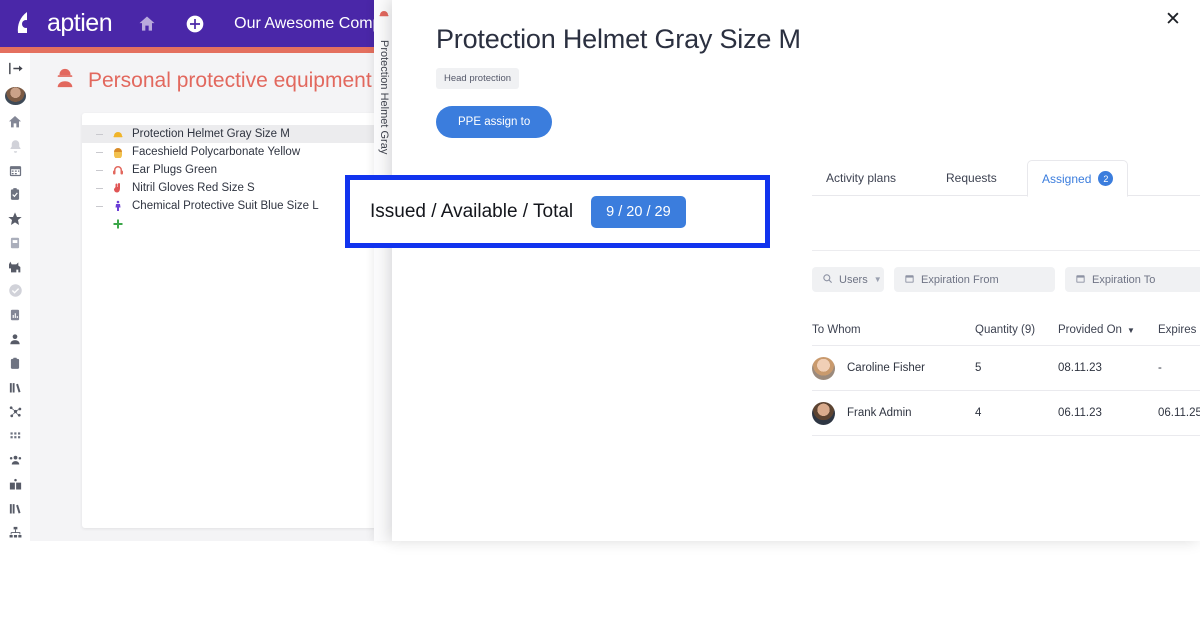  Describe the element at coordinates (827, 280) in the screenshot. I see `search-icon` at that location.